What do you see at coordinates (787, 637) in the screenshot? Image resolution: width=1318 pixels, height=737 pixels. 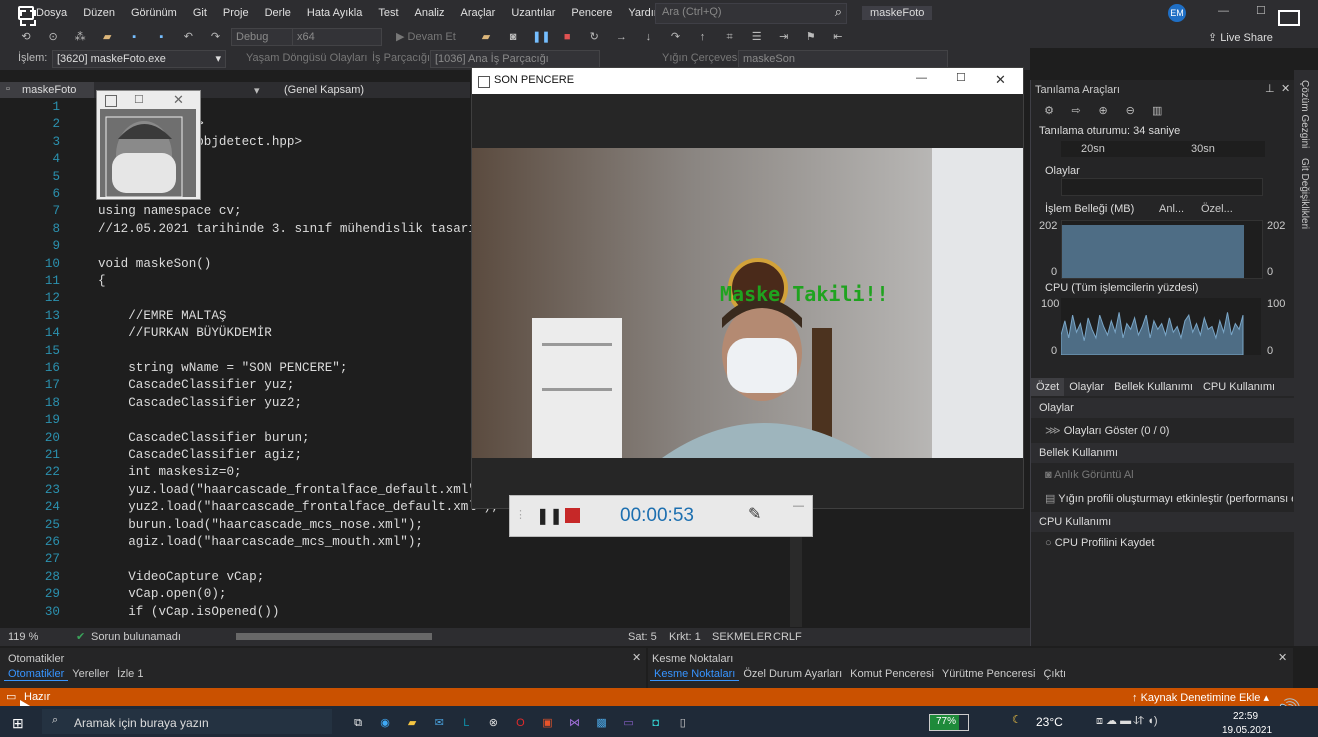 I see `line-endings: CRLF` at bounding box center [787, 637].